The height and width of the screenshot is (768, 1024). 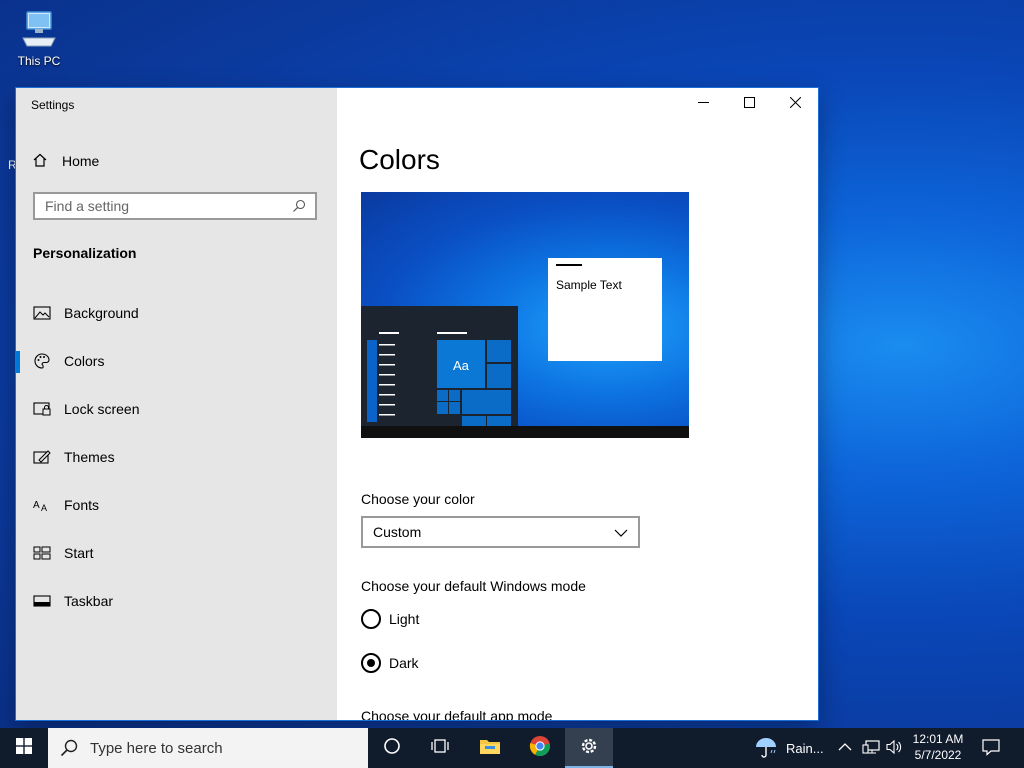 I want to click on start-icon, so click(x=42, y=553).